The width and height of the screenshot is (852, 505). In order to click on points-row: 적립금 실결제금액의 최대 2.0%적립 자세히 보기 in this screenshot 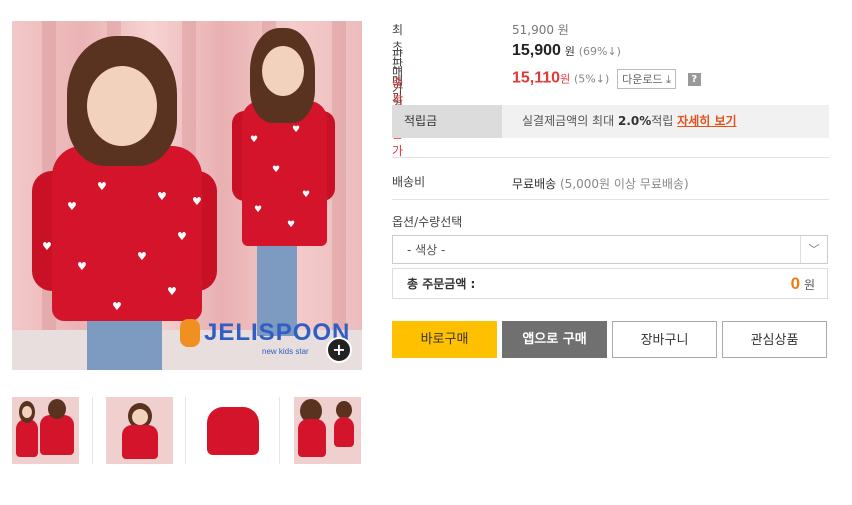, I will do `click(610, 121)`.